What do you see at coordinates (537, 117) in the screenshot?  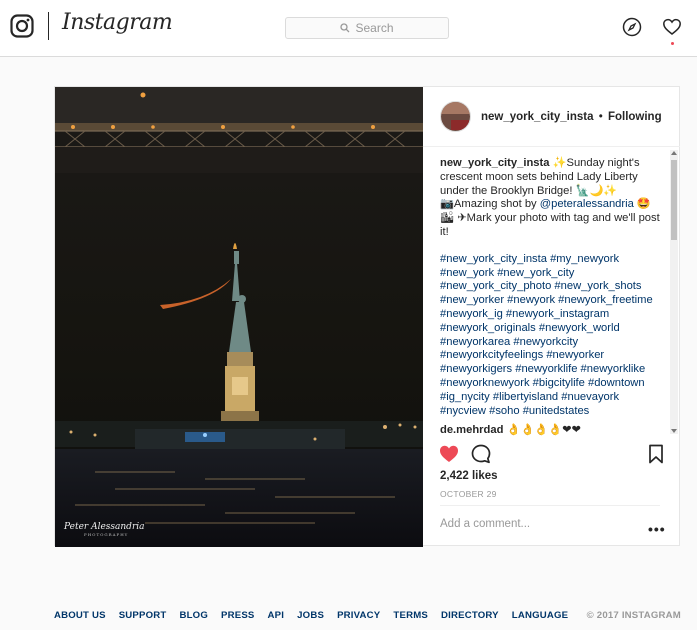 I see `post-author-username: new_york_city_insta` at bounding box center [537, 117].